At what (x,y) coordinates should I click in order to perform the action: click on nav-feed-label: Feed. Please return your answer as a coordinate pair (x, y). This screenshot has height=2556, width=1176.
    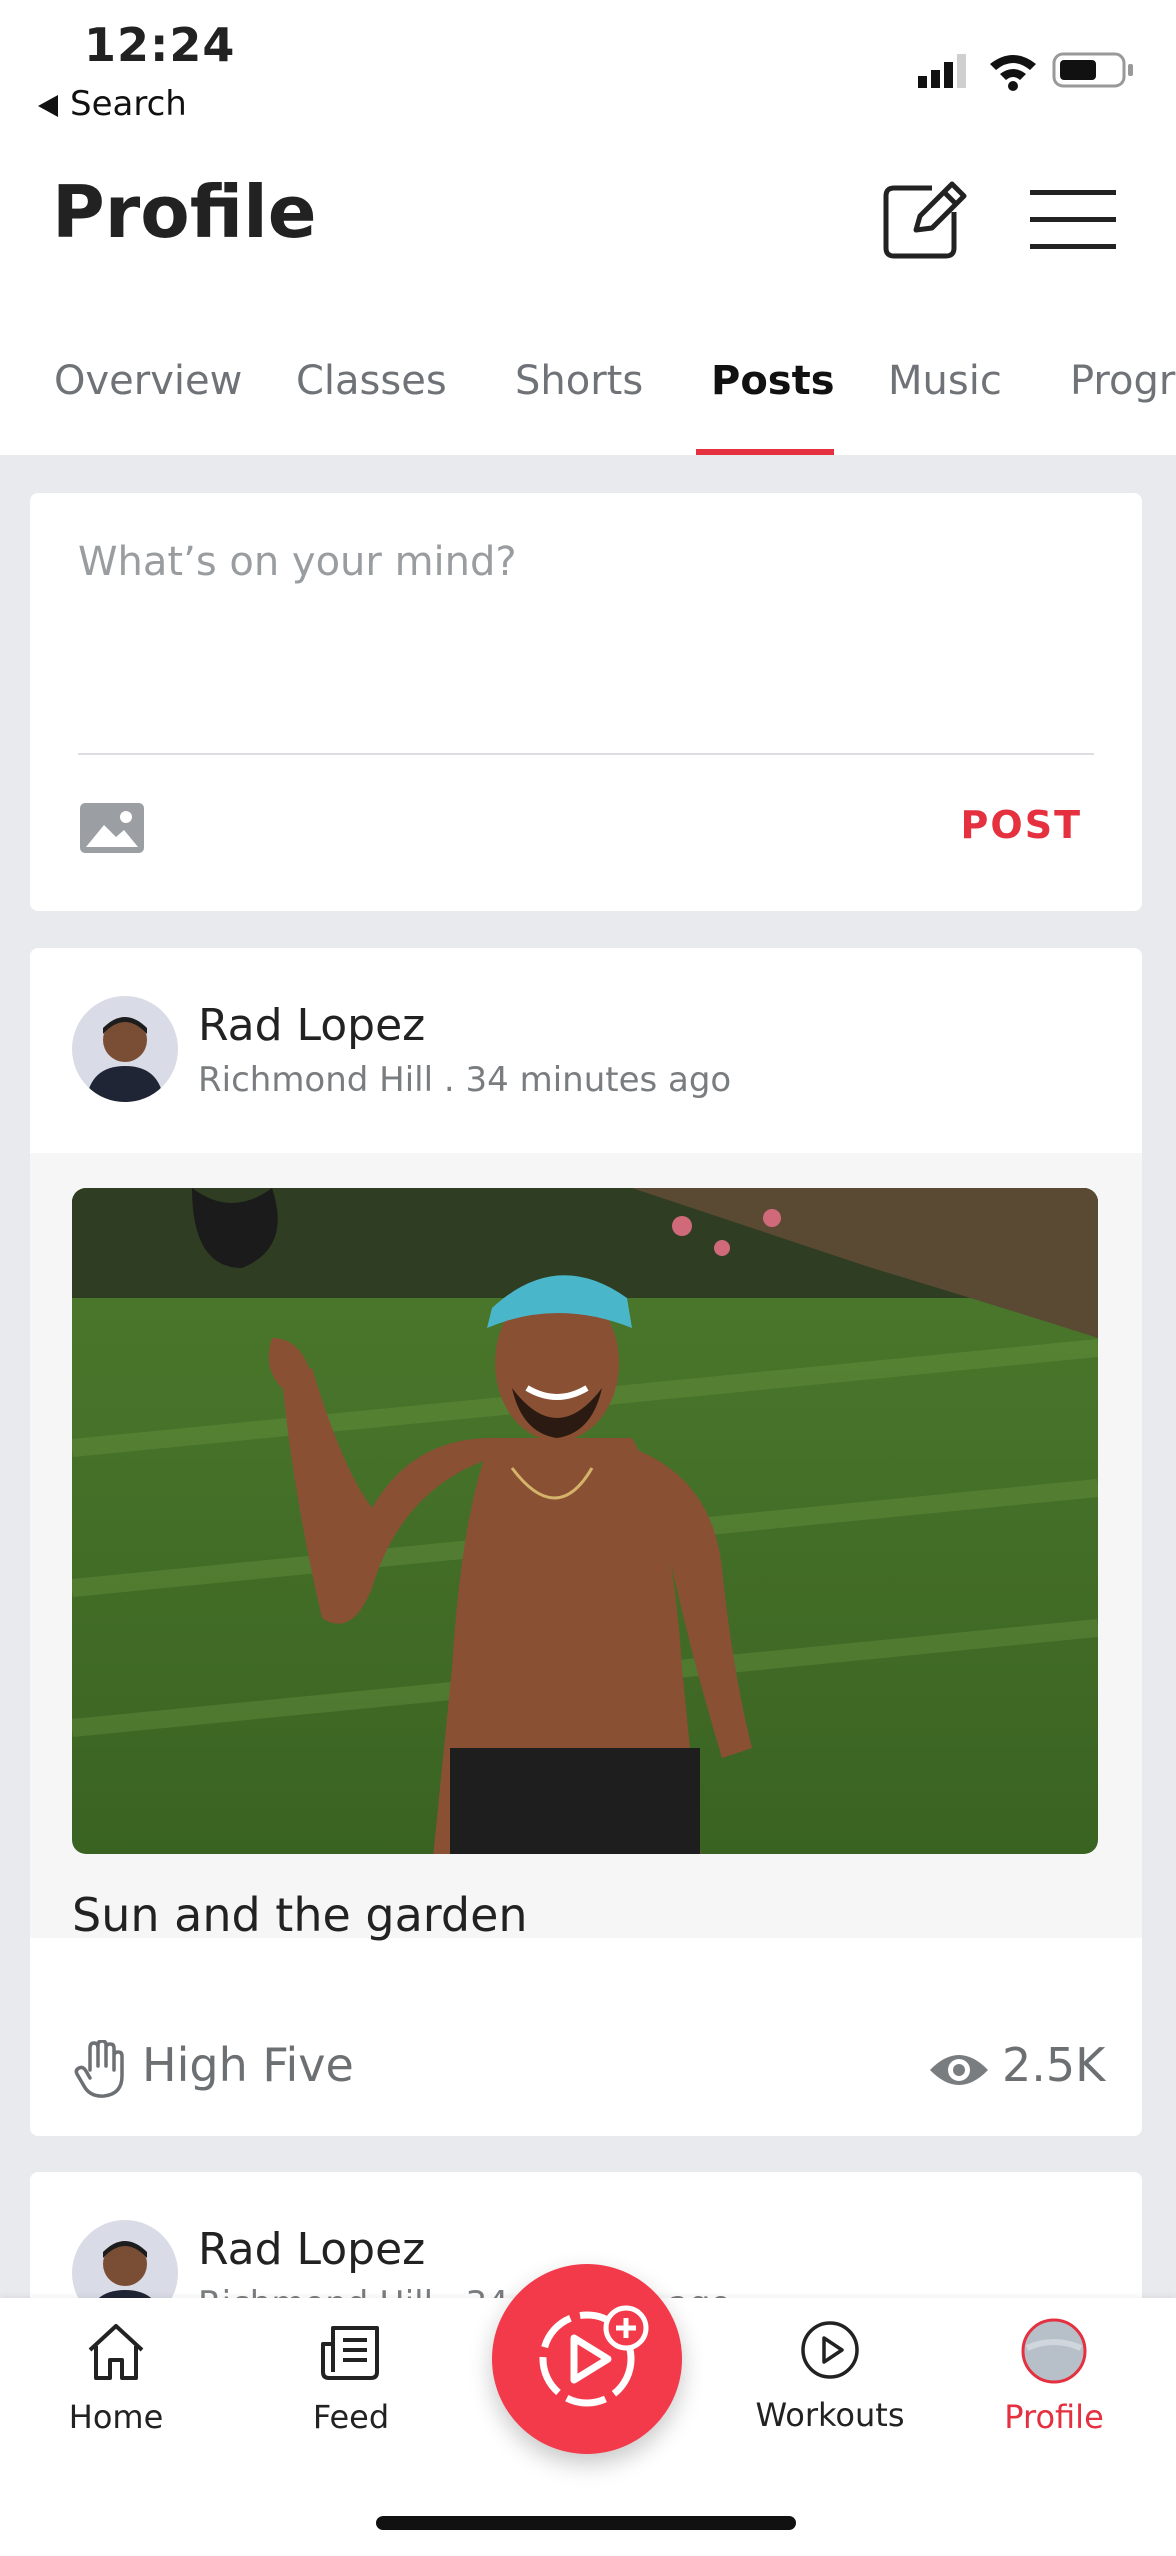
    Looking at the image, I should click on (351, 2417).